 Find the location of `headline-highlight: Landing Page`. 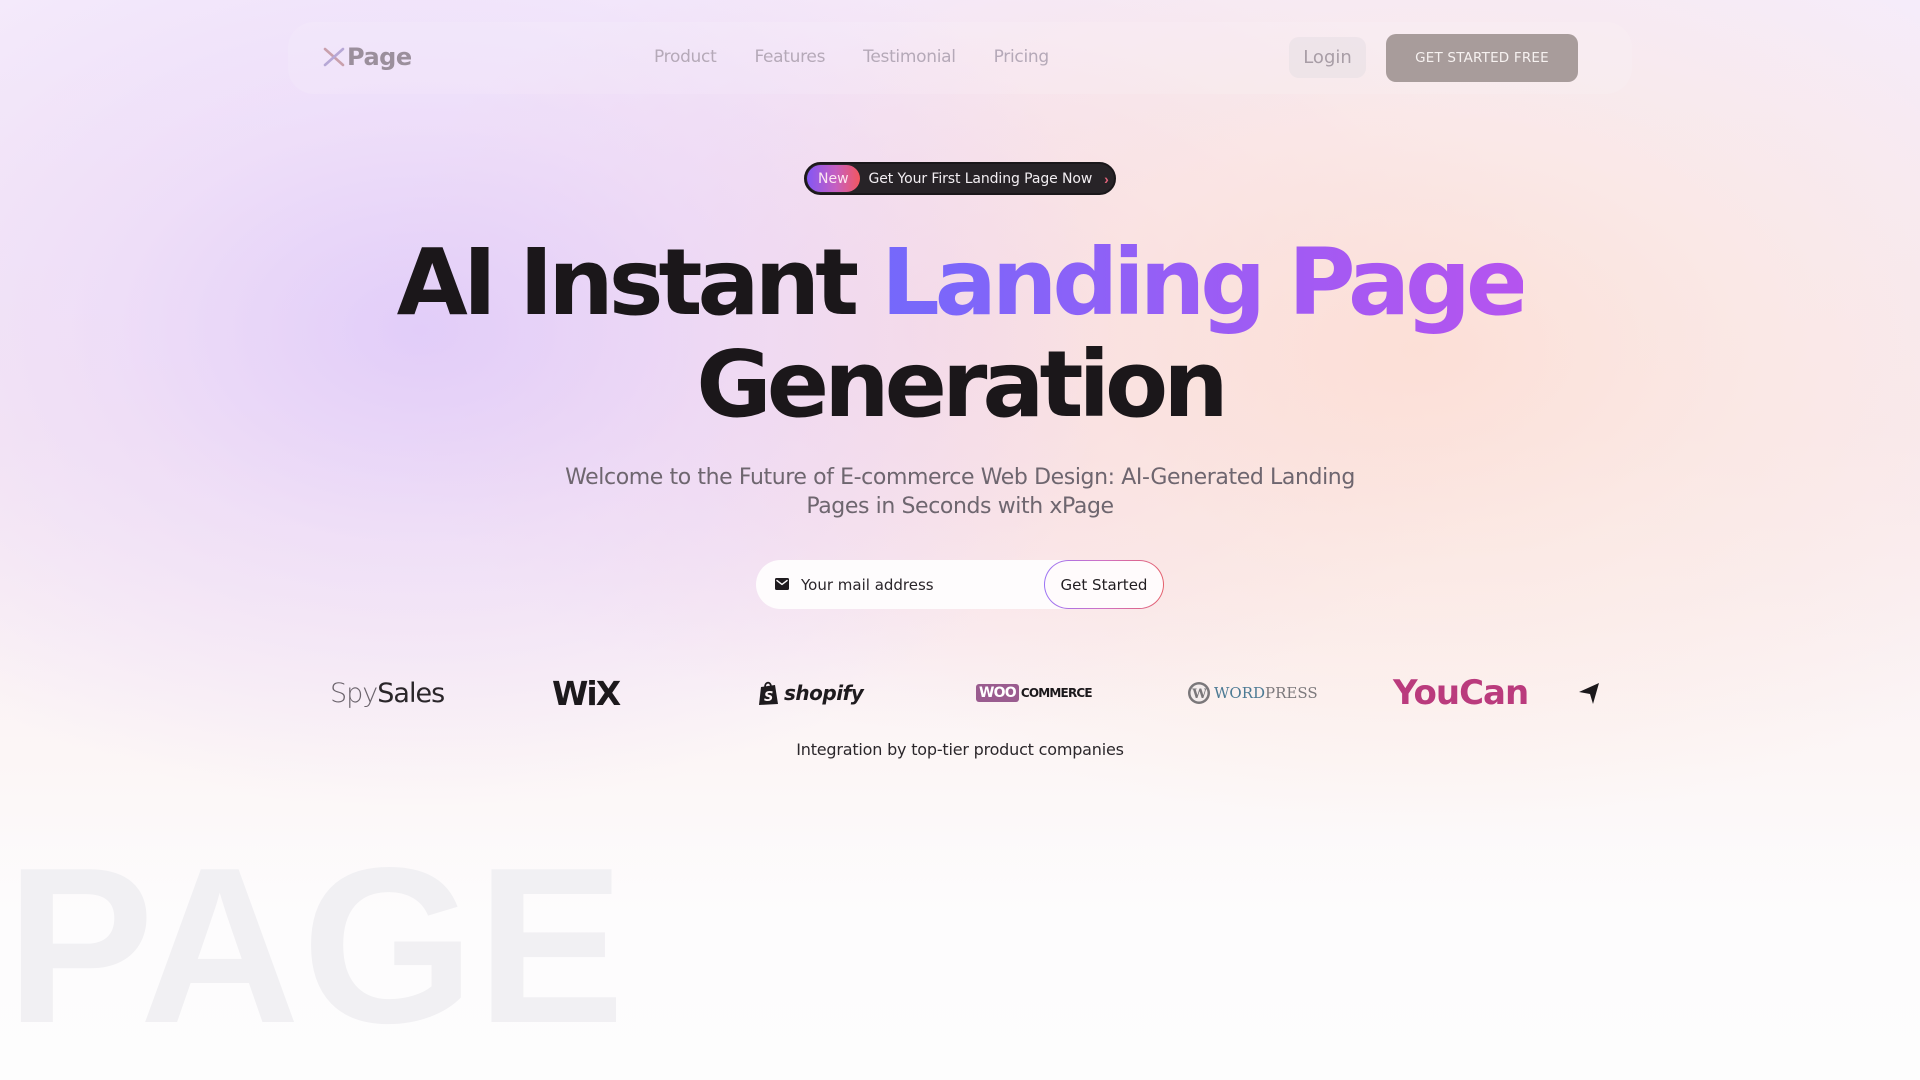

headline-highlight: Landing Page is located at coordinates (1204, 282).